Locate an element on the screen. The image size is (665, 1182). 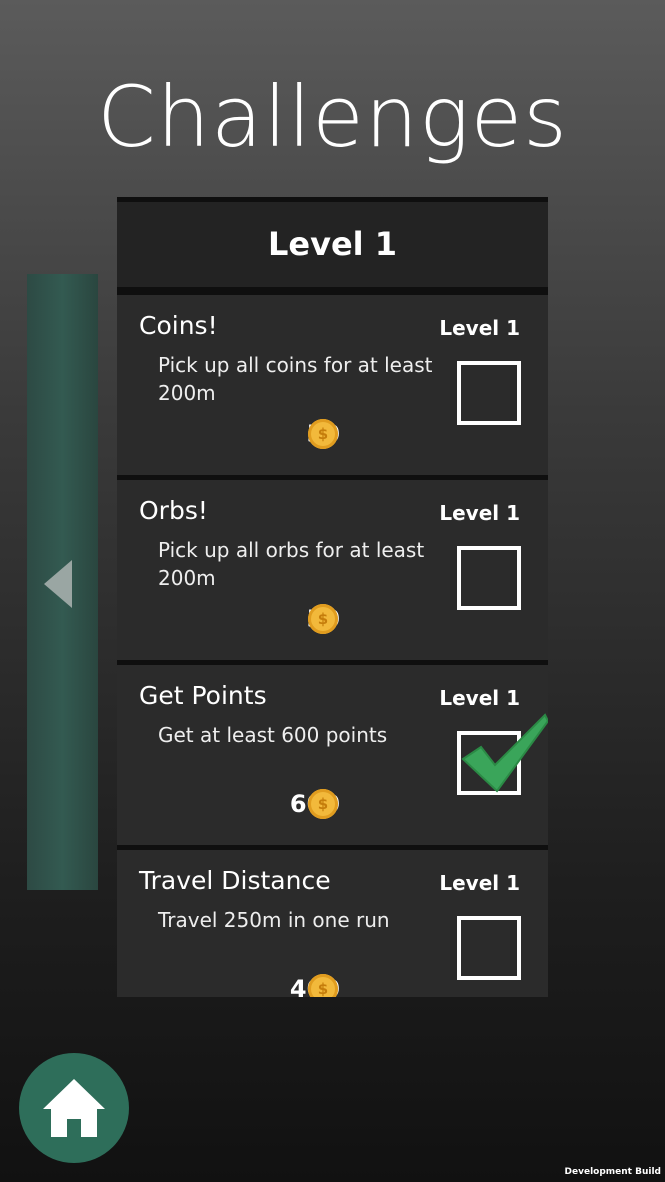
home-icon is located at coordinates (74, 1108).